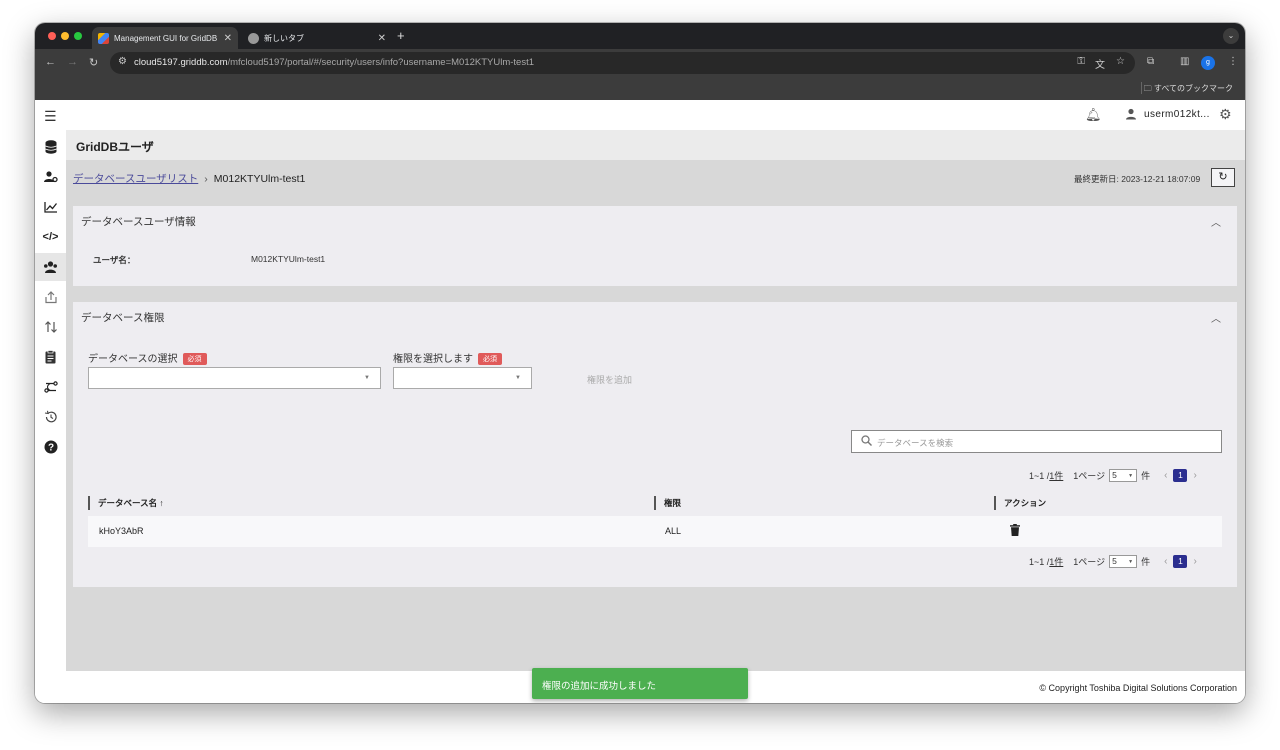 The image size is (1280, 750). What do you see at coordinates (72, 62) in the screenshot?
I see `forward-arrow-icon: →` at bounding box center [72, 62].